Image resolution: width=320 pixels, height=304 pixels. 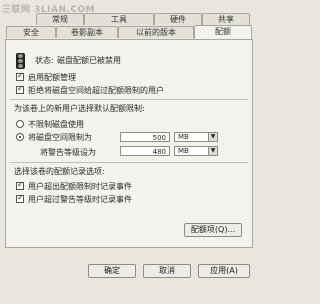 I want to click on new-user-heading: 为该卷上的新用户选择默认配额限制:, so click(x=79, y=108).